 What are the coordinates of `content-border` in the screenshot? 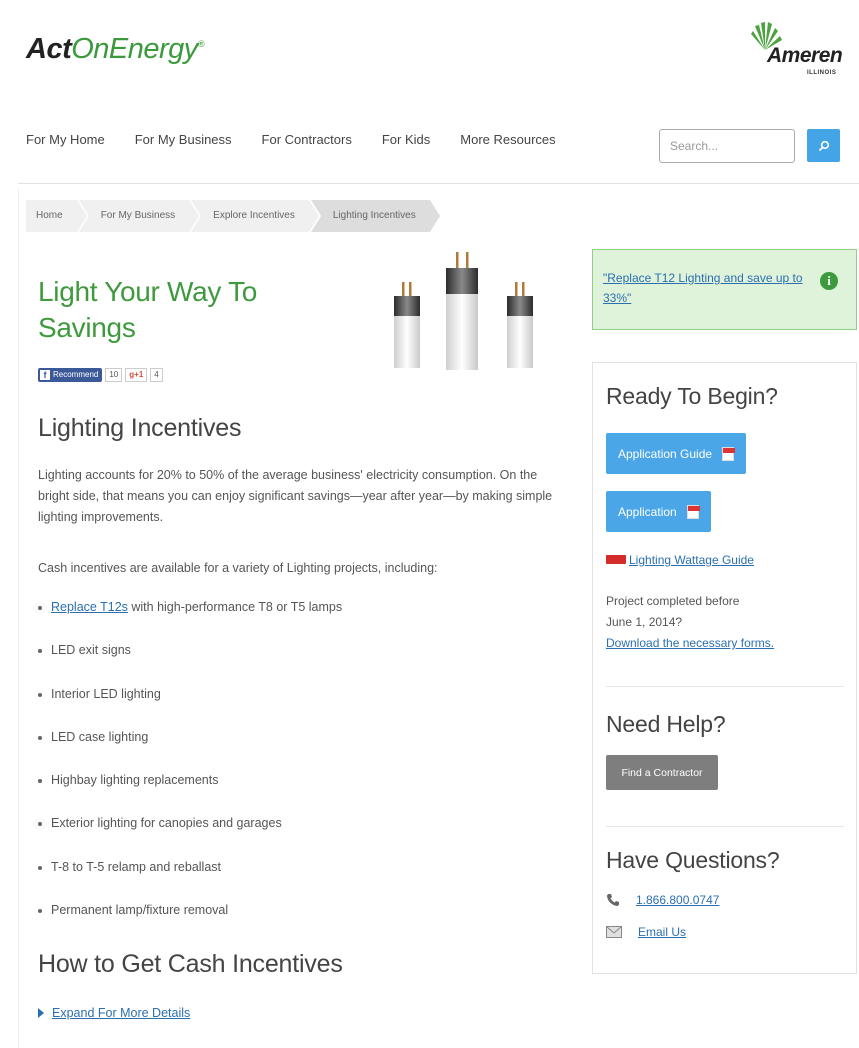 It's located at (18, 618).